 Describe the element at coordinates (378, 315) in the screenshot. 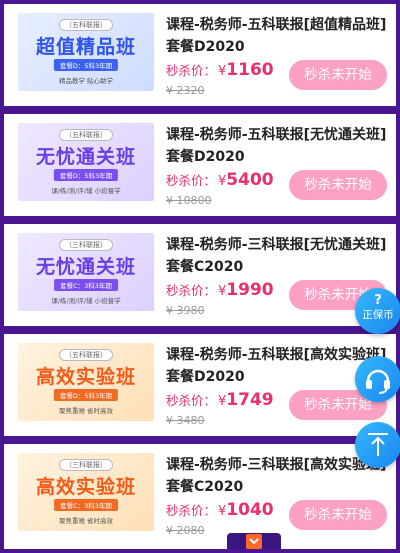

I see `coin-label: 正保币` at that location.